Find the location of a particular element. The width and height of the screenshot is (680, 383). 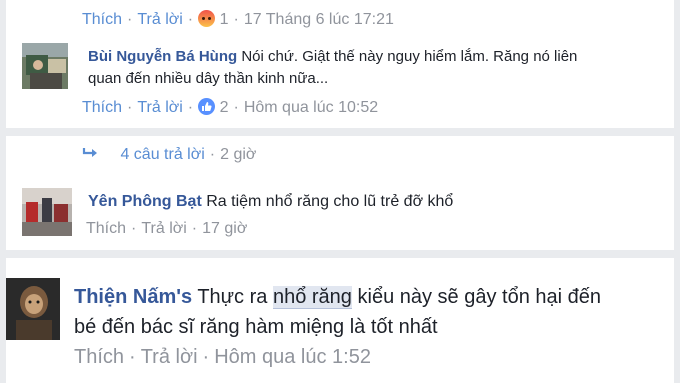

replies-age: 2 giờ is located at coordinates (238, 154).